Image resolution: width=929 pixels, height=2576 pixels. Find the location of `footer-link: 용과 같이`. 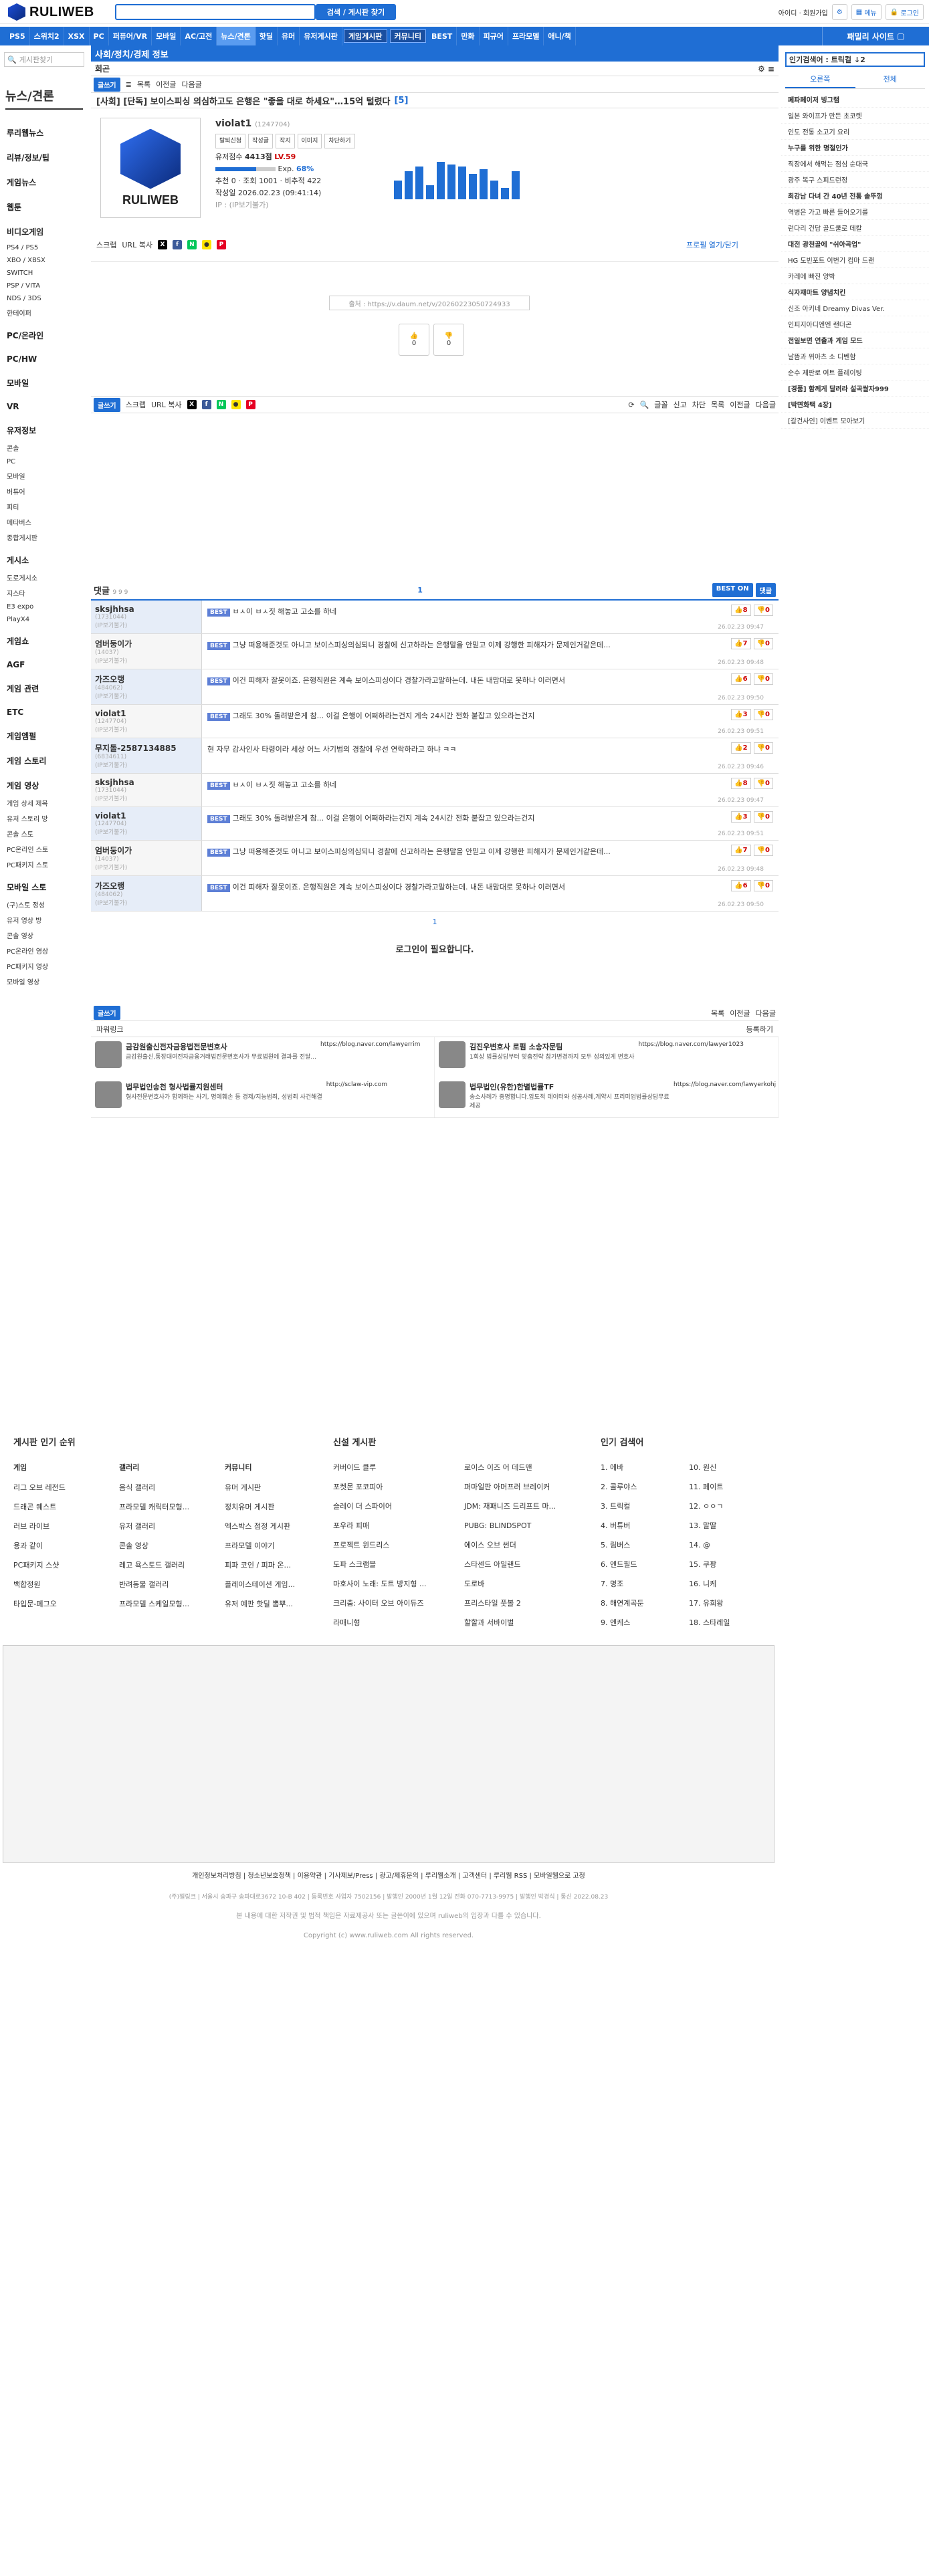

footer-link: 용과 같이 is located at coordinates (63, 1545).